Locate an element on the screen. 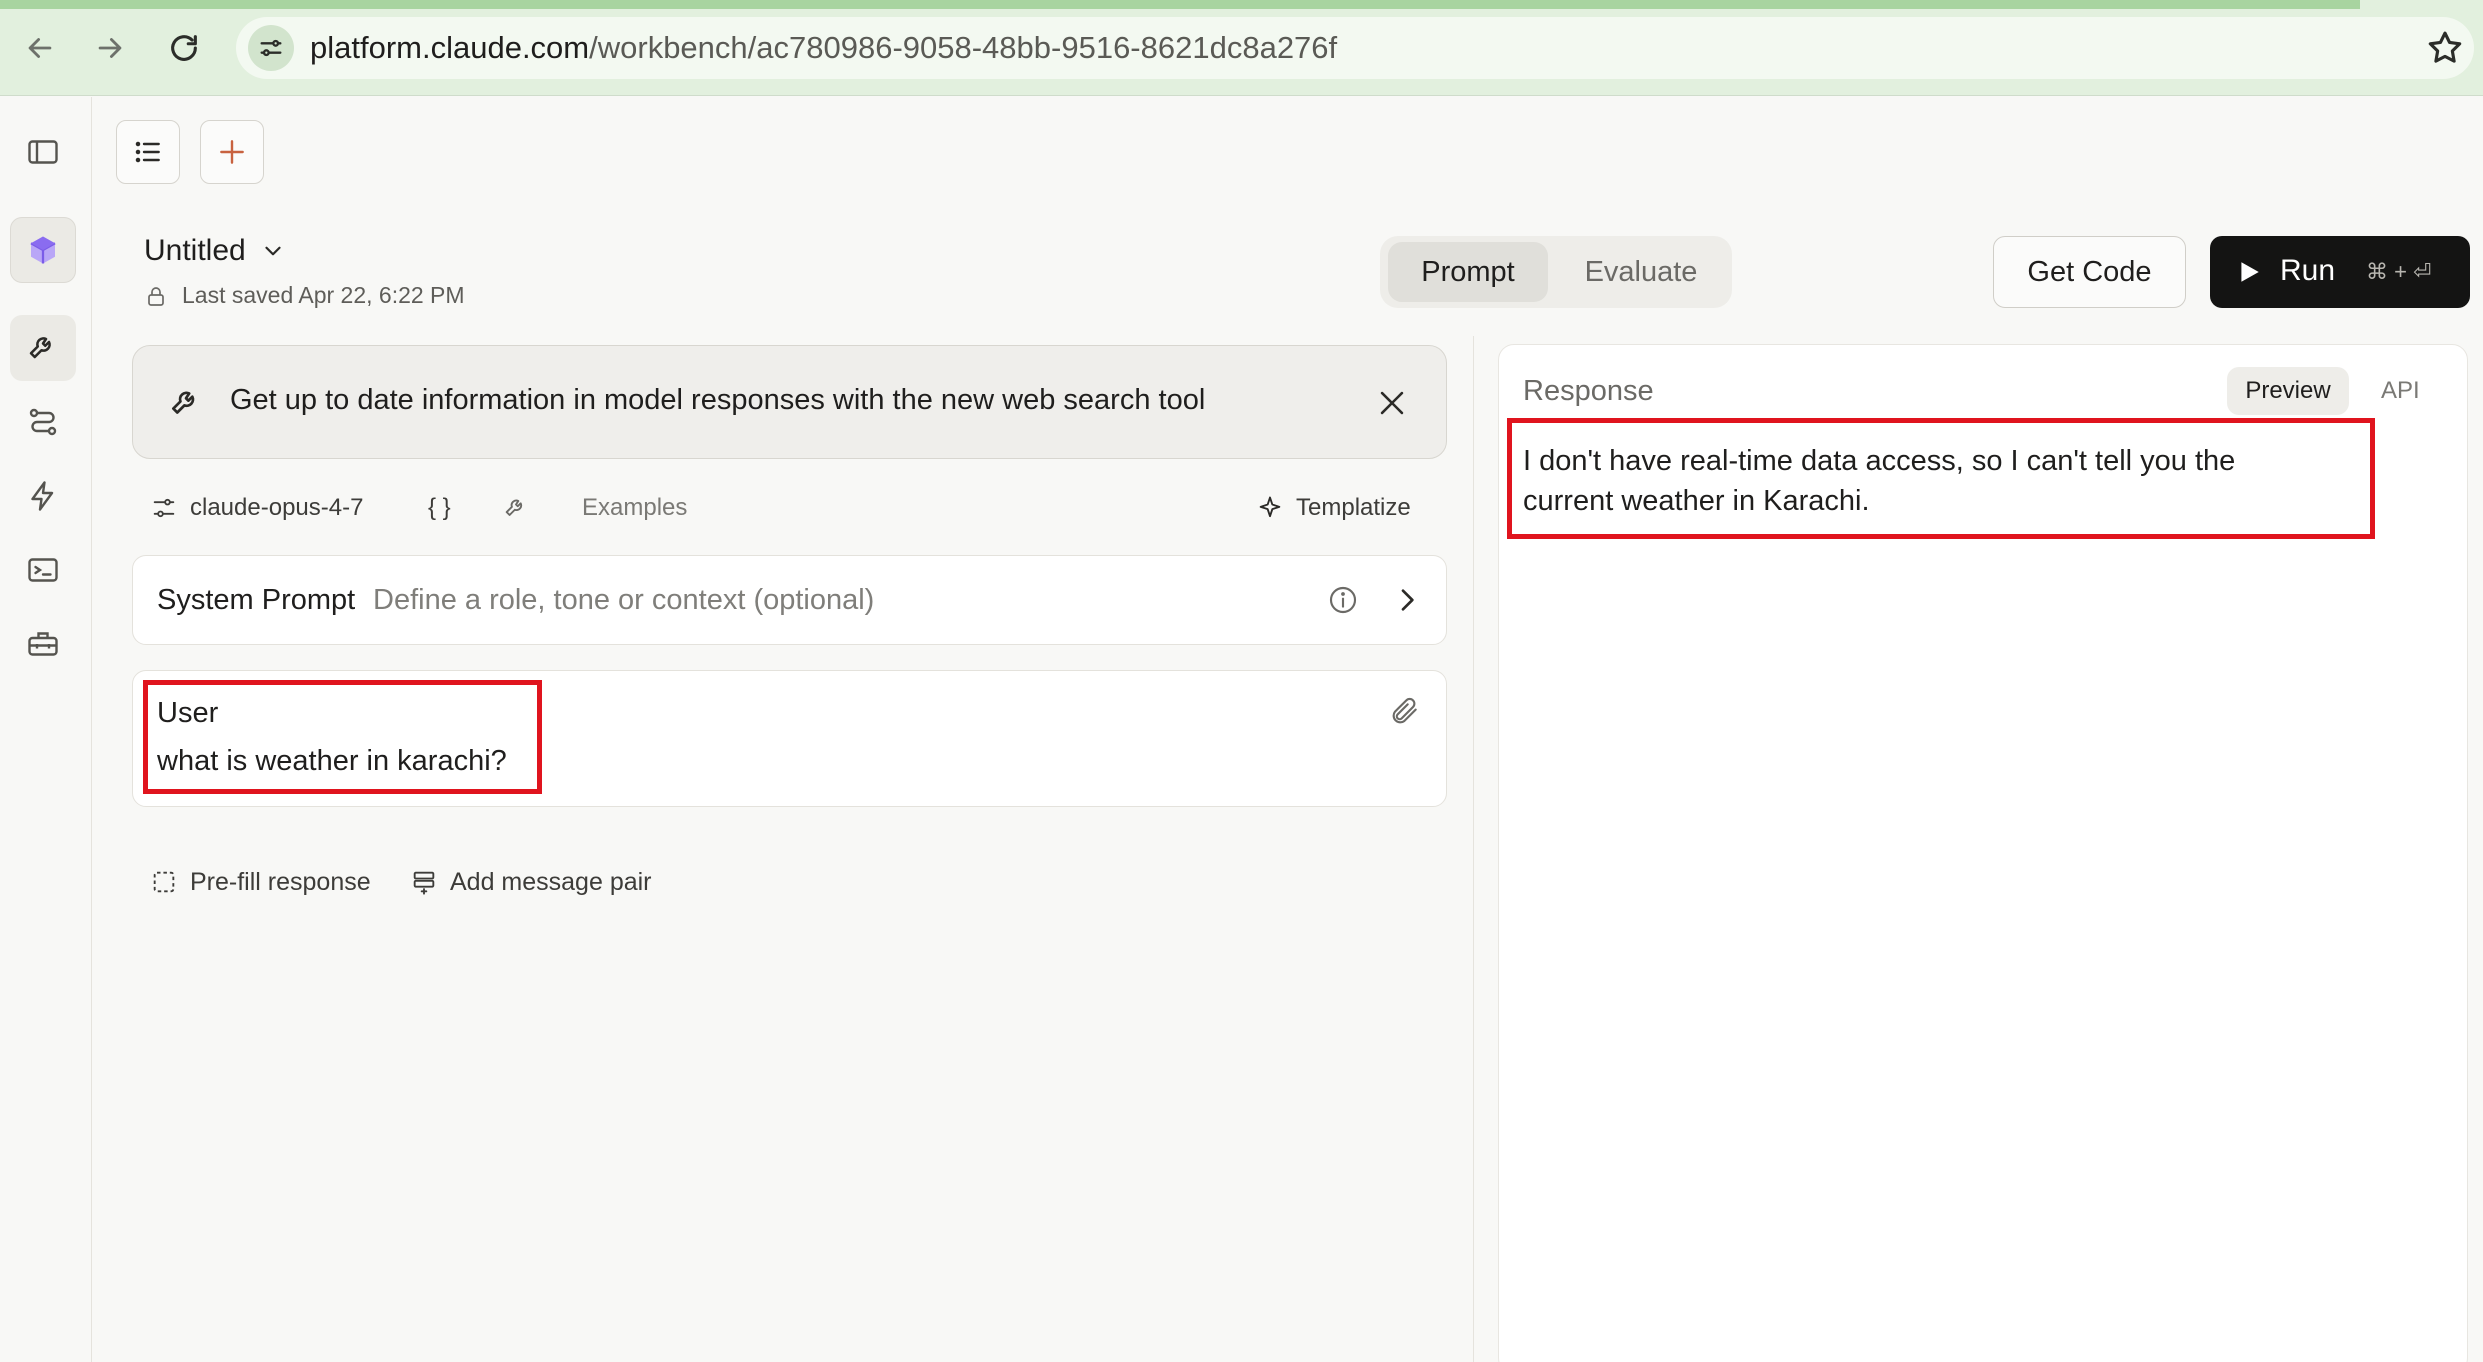  variables-braces: { } is located at coordinates (439, 507).